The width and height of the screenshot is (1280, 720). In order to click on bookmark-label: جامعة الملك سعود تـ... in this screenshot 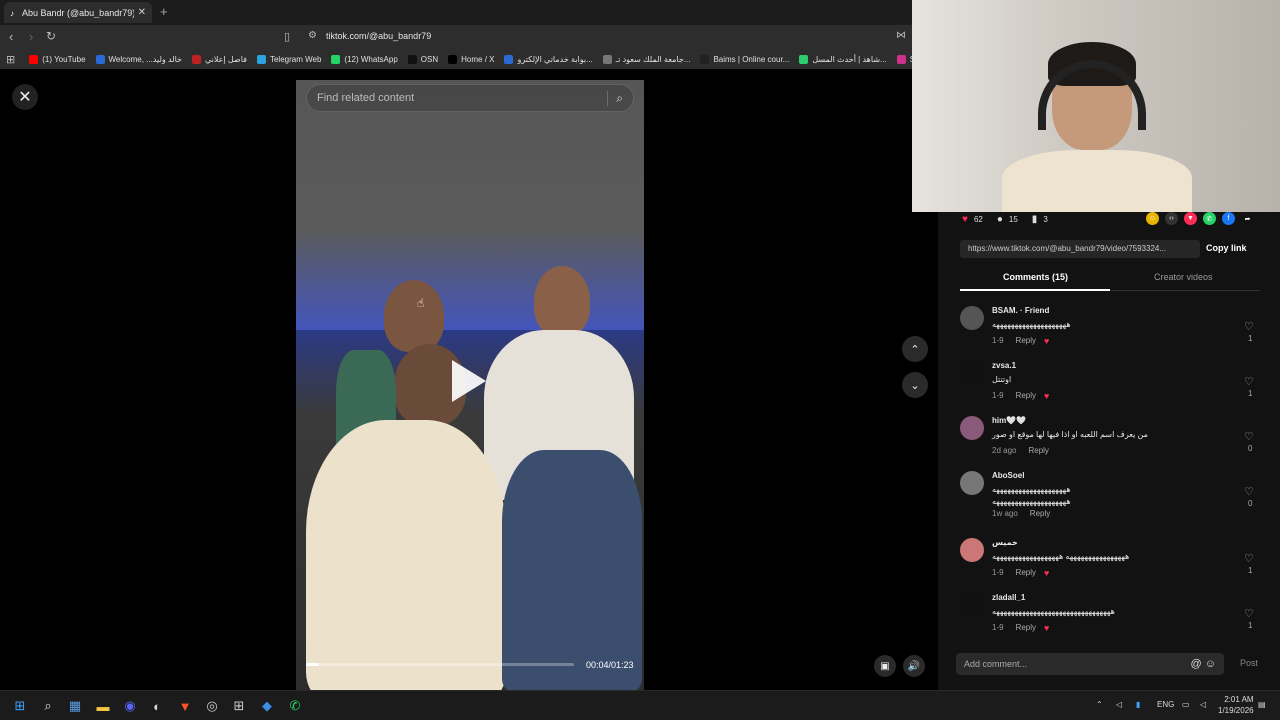, I will do `click(653, 59)`.